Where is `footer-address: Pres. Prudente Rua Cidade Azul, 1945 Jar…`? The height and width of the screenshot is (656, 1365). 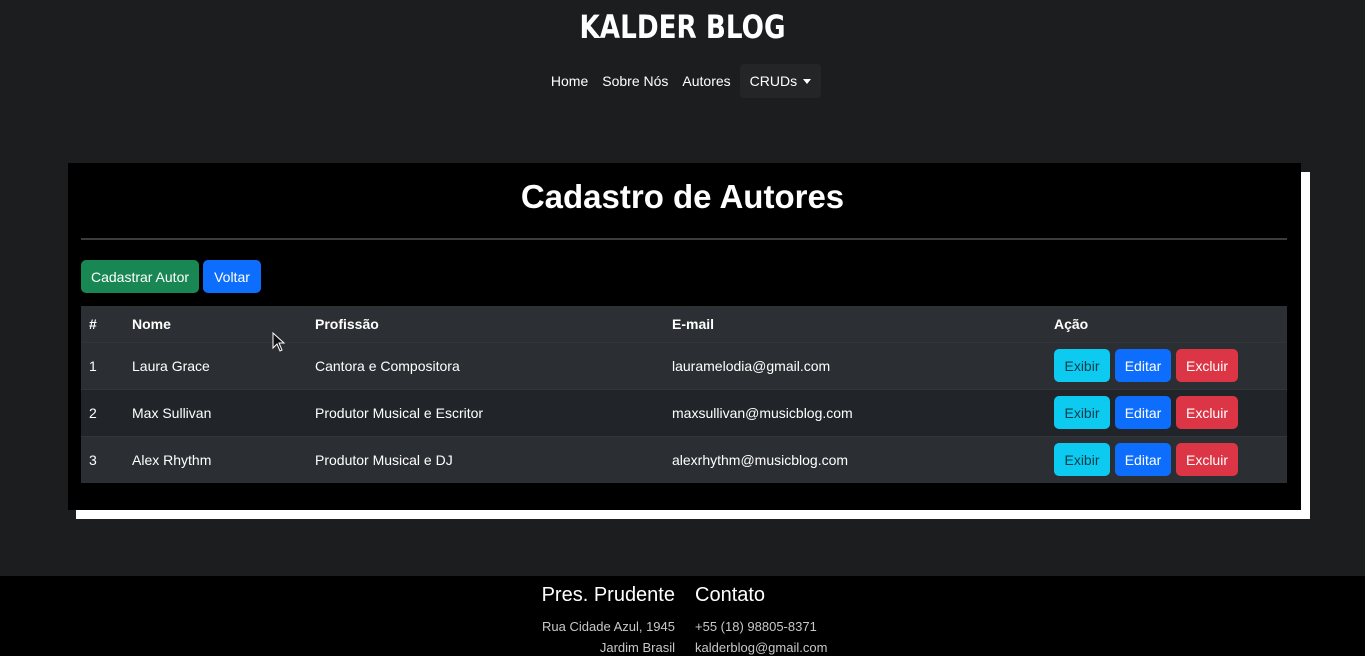
footer-address: Pres. Prudente Rua Cidade Azul, 1945 Jar… is located at coordinates (608, 620).